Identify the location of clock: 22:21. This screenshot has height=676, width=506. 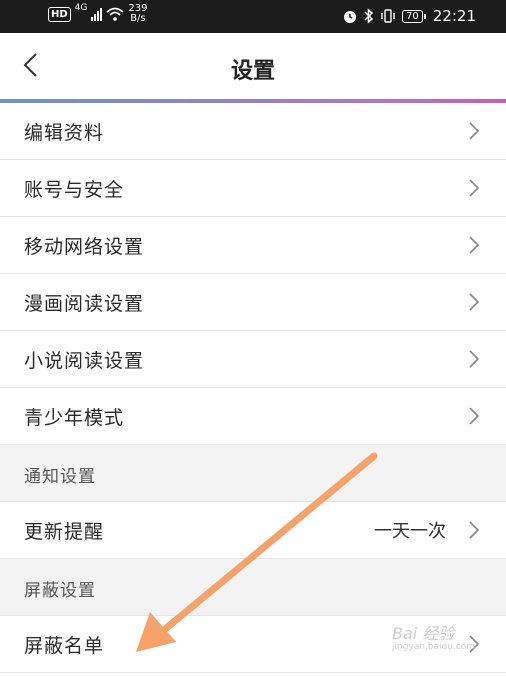
(454, 16).